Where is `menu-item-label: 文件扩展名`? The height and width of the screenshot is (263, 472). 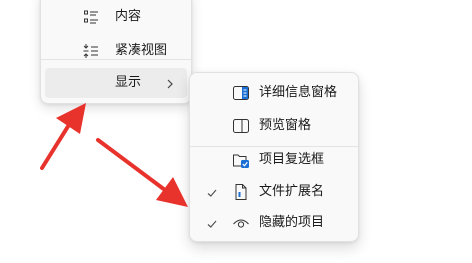 menu-item-label: 文件扩展名 is located at coordinates (292, 191).